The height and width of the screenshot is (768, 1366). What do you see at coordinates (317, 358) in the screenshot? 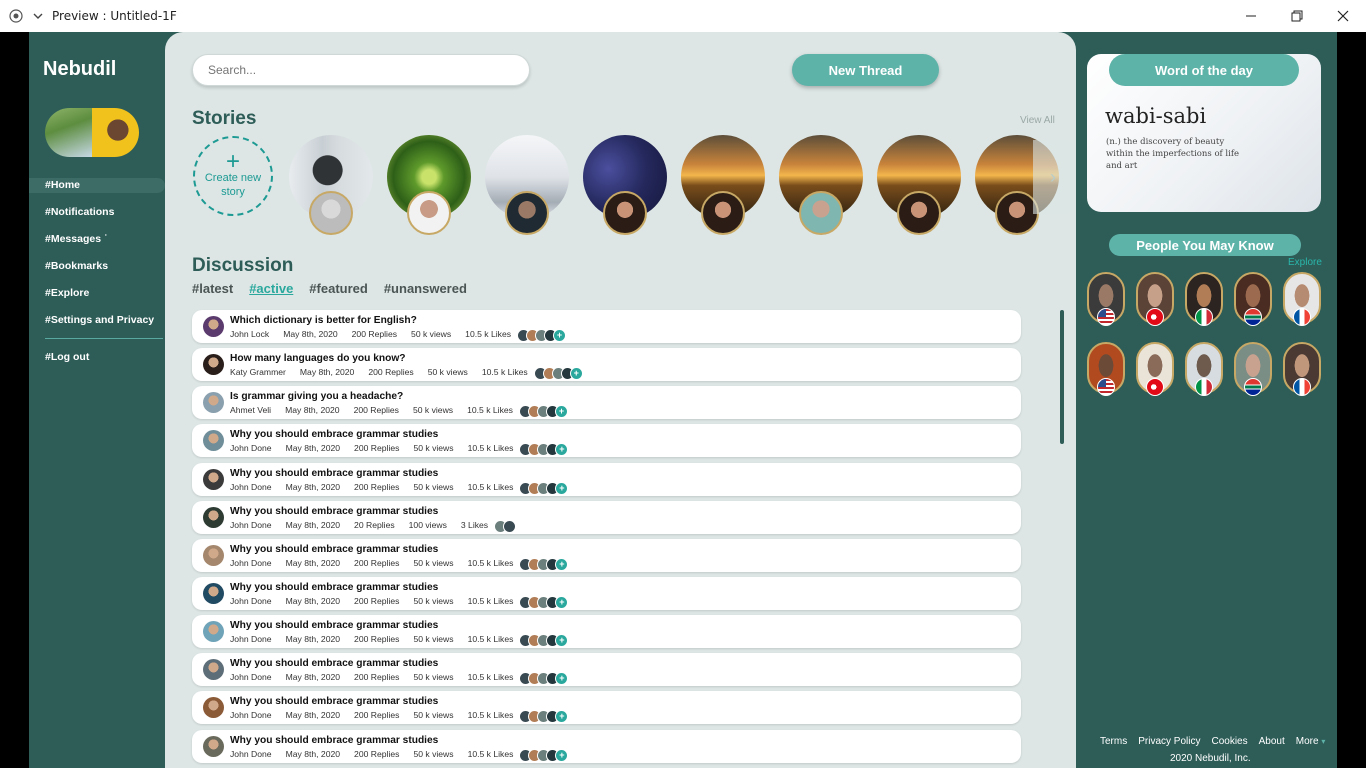
I see `thread-title: How many languages do you know?` at bounding box center [317, 358].